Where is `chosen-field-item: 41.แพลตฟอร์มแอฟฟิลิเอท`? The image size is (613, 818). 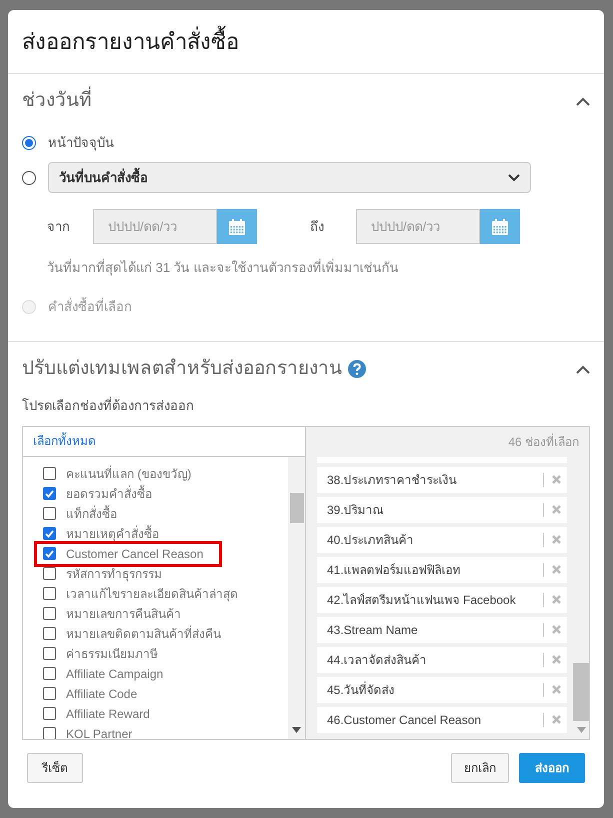
chosen-field-item: 41.แพลตฟอร์มแอฟฟิลิเอท is located at coordinates (442, 569).